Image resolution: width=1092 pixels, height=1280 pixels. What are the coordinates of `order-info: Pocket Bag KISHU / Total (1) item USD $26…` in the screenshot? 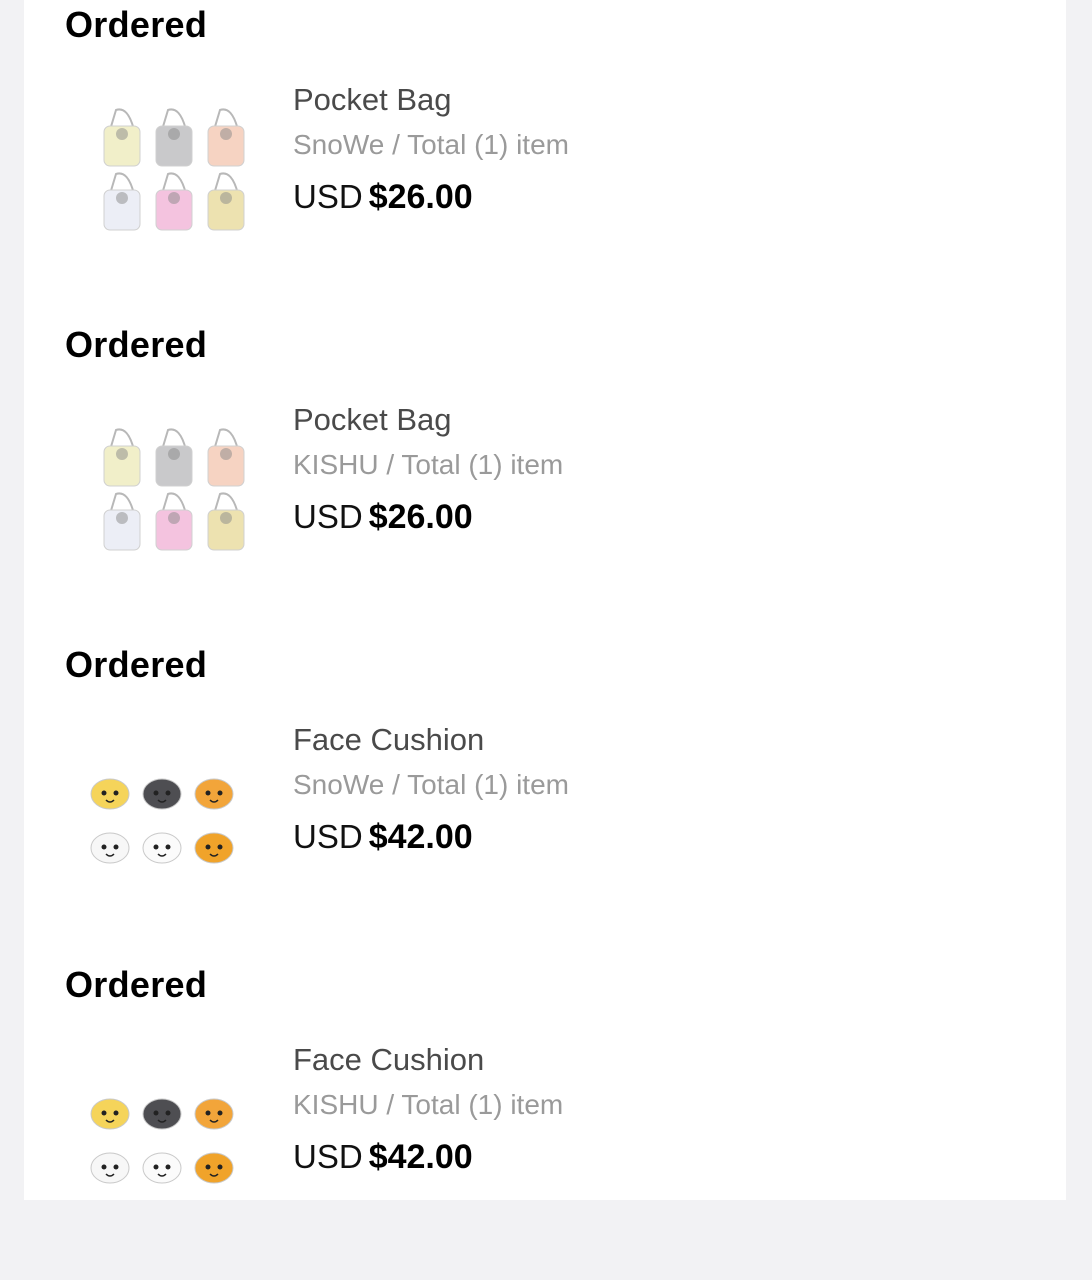 It's located at (428, 473).